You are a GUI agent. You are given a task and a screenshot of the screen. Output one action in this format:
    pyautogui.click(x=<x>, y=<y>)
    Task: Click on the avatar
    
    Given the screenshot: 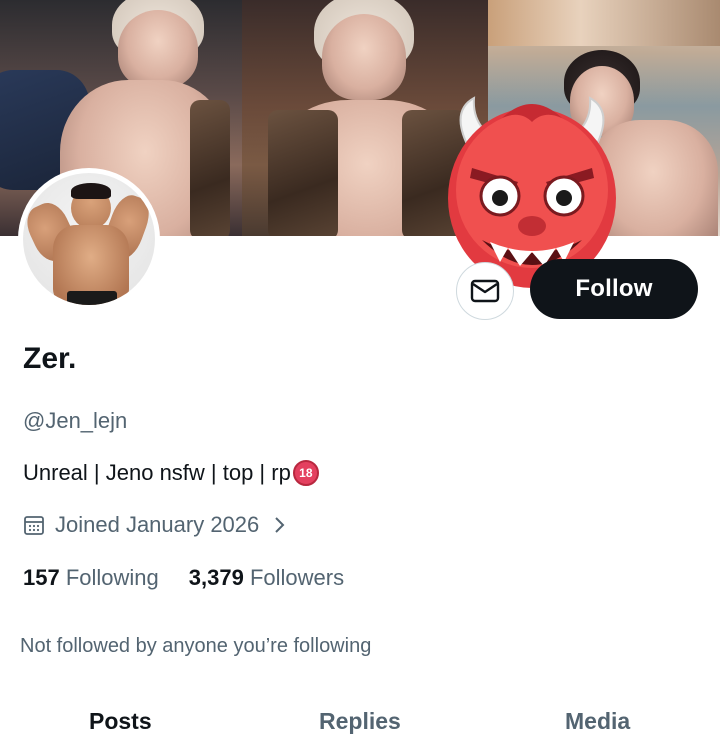 What is the action you would take?
    pyautogui.click(x=89, y=239)
    